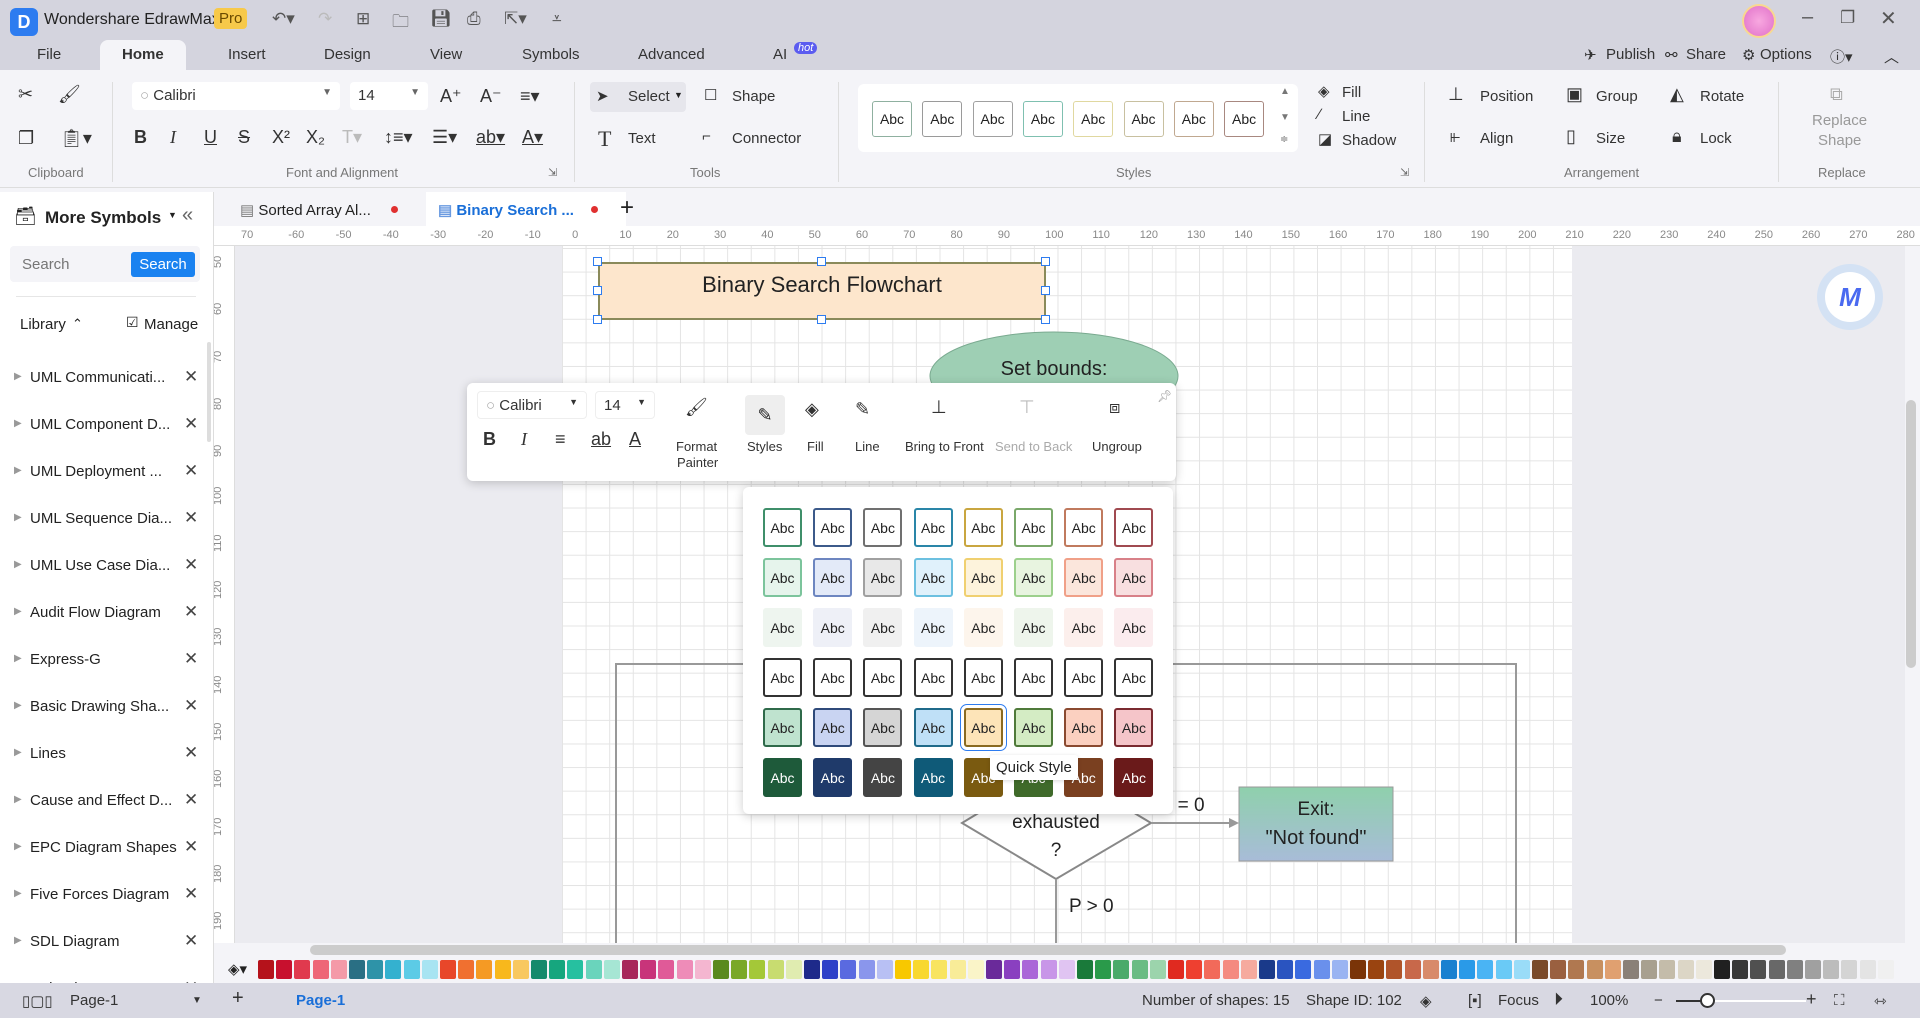  What do you see at coordinates (1369, 140) in the screenshot?
I see `shadow-button: Shadow` at bounding box center [1369, 140].